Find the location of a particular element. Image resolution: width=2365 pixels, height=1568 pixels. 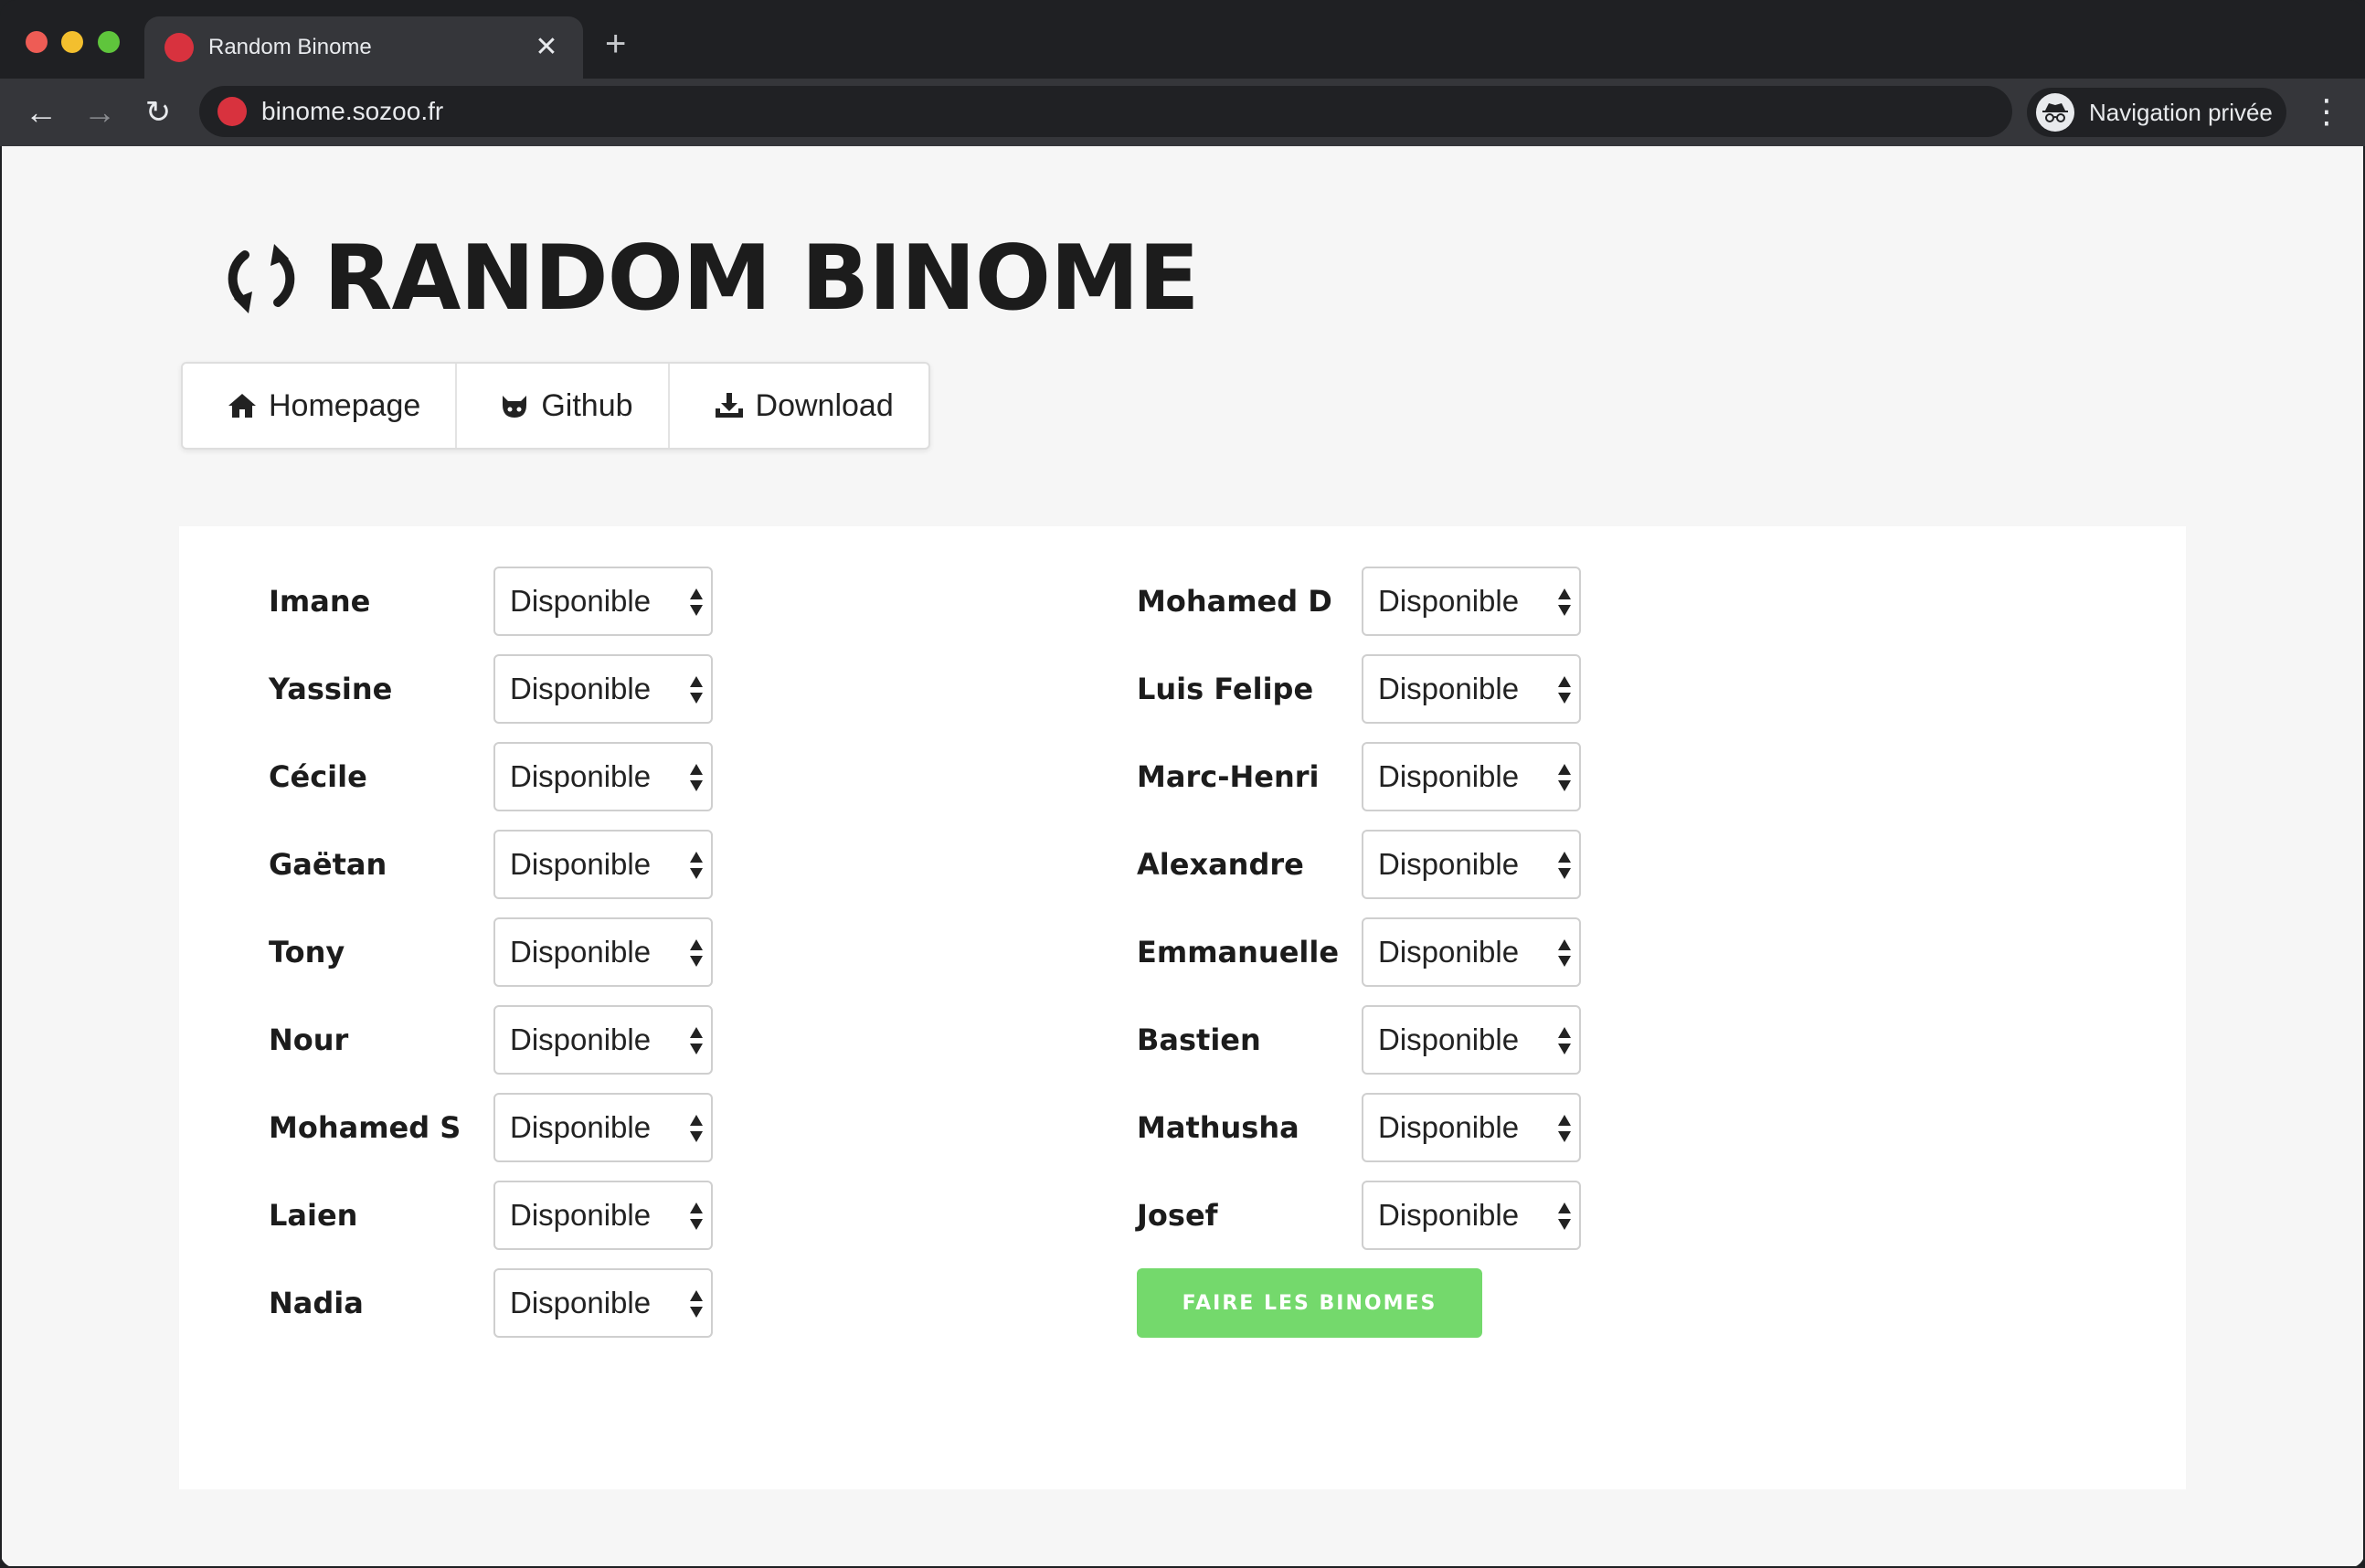

person-name: Marc-Henri is located at coordinates (1229, 776).